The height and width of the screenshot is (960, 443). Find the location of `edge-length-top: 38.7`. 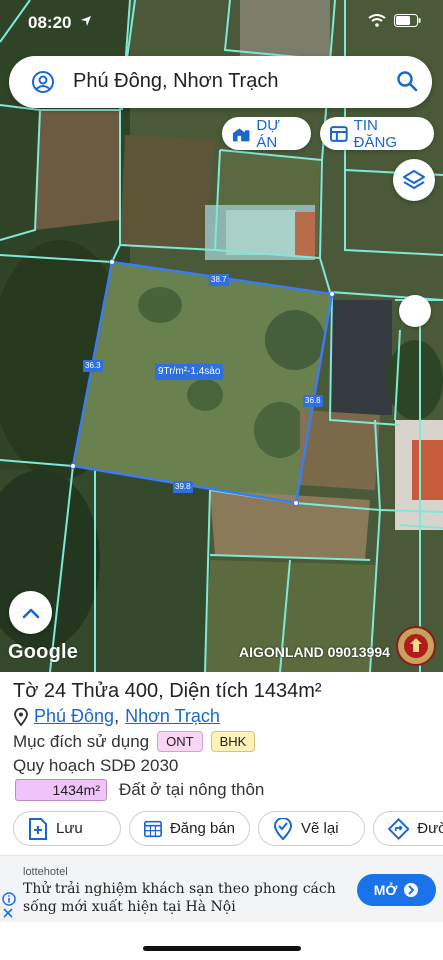

edge-length-top: 38.7 is located at coordinates (219, 280).